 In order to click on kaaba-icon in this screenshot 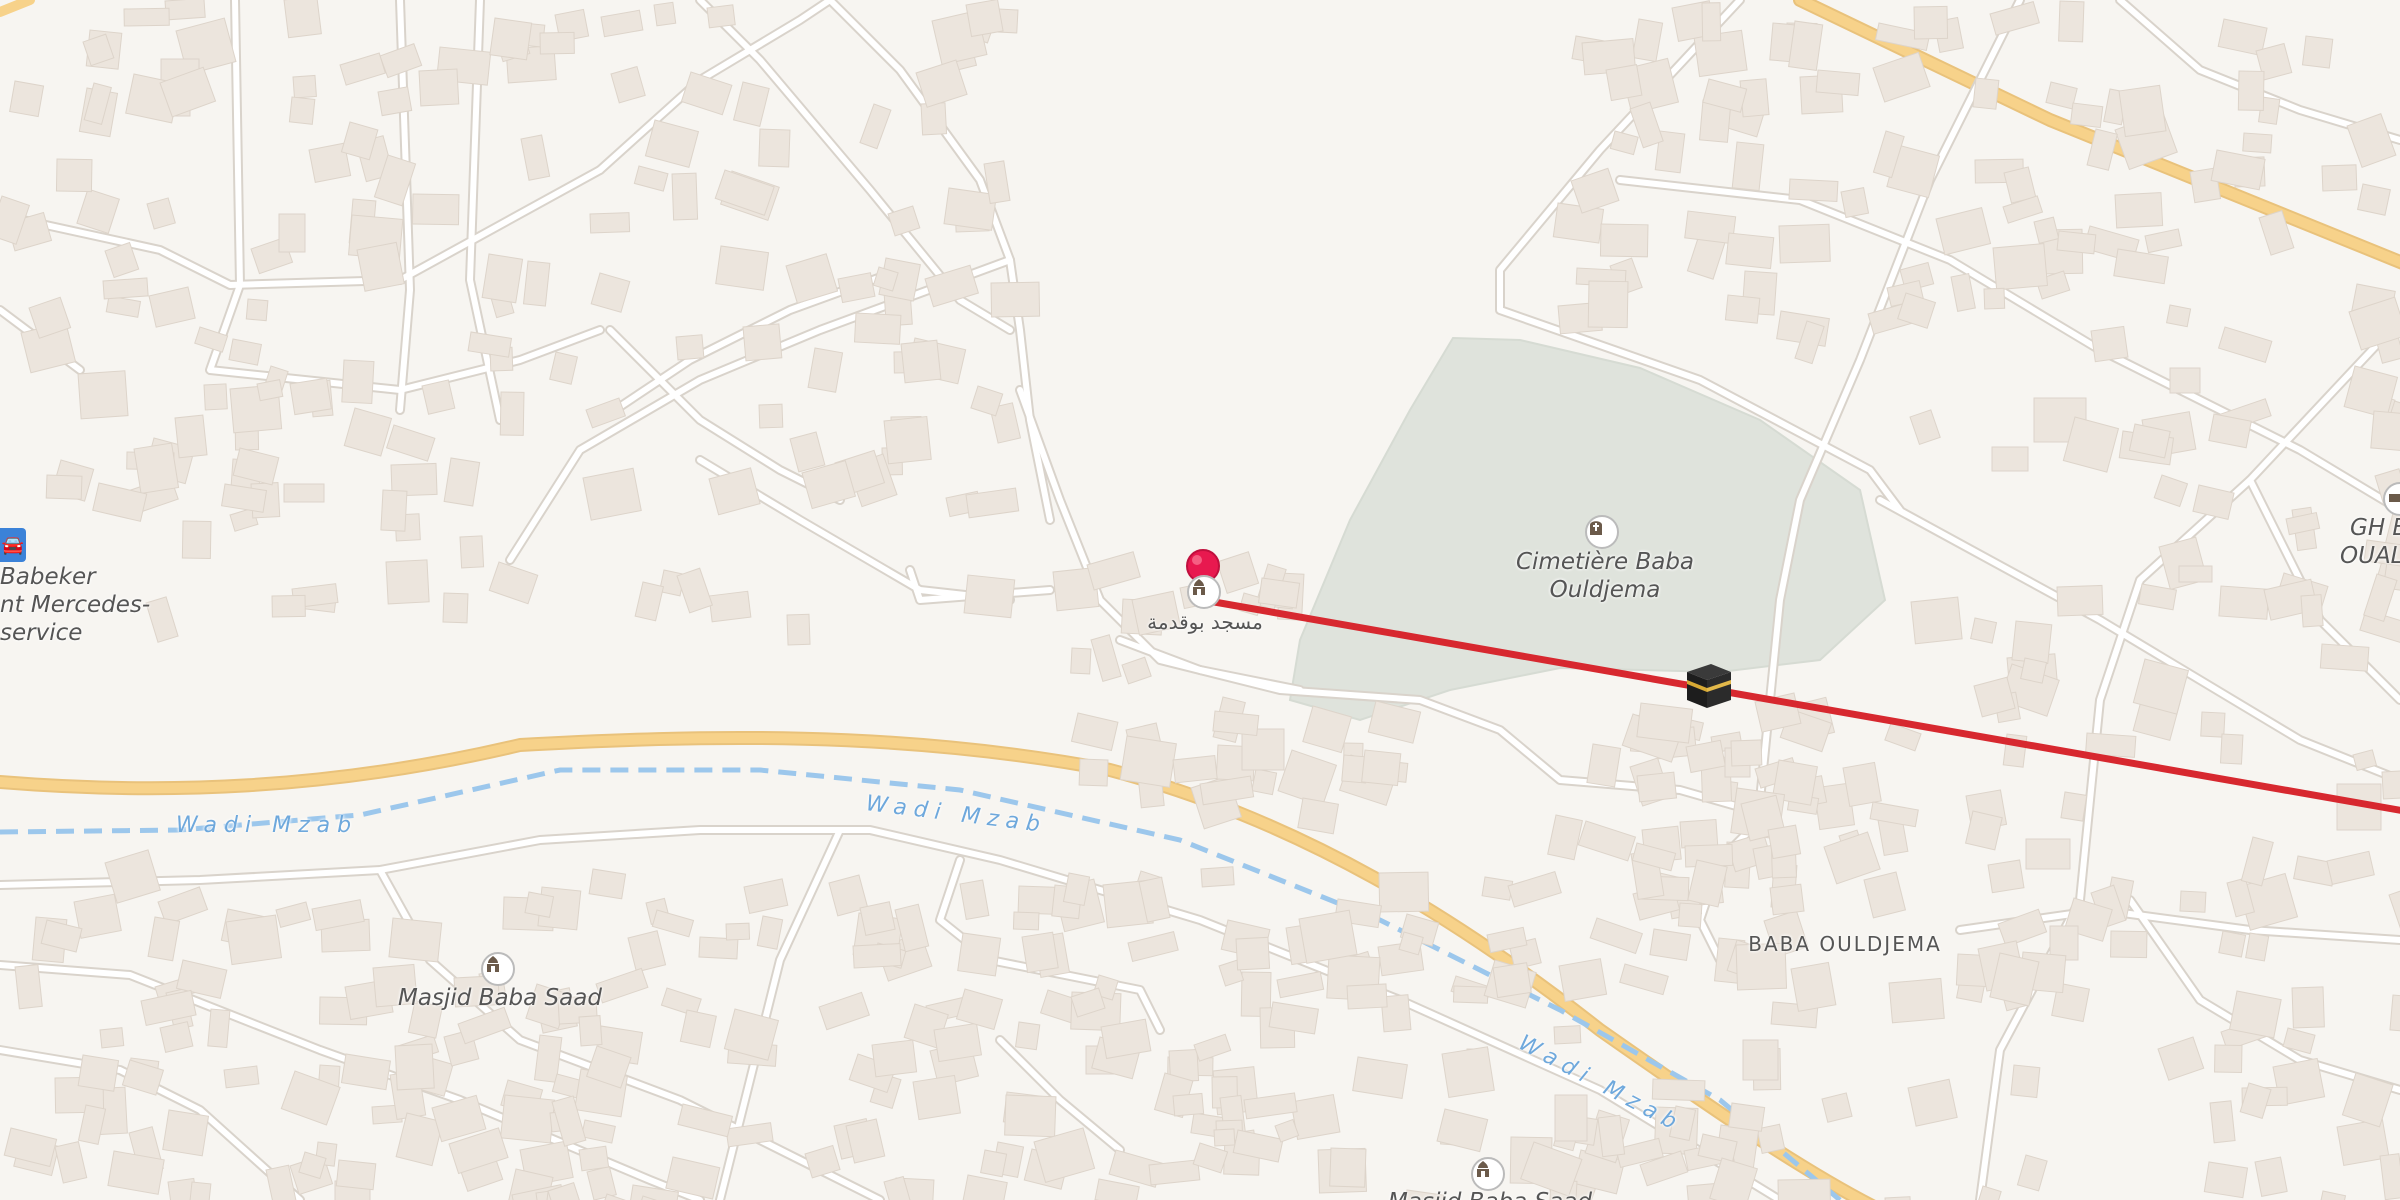, I will do `click(1709, 686)`.